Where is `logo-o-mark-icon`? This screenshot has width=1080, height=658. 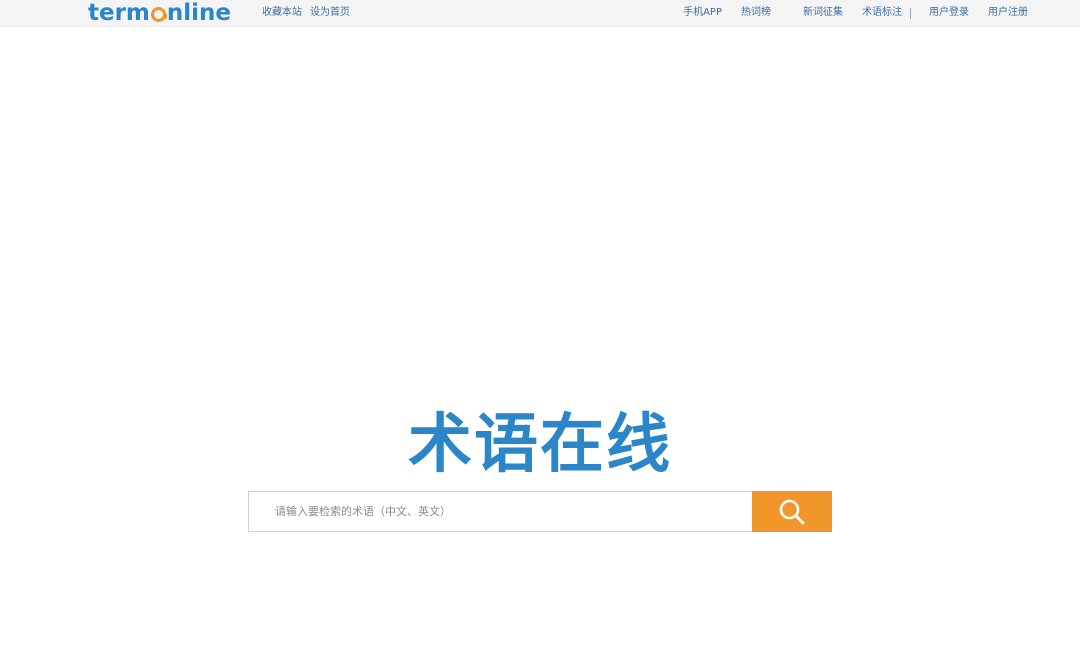
logo-o-mark-icon is located at coordinates (158, 14).